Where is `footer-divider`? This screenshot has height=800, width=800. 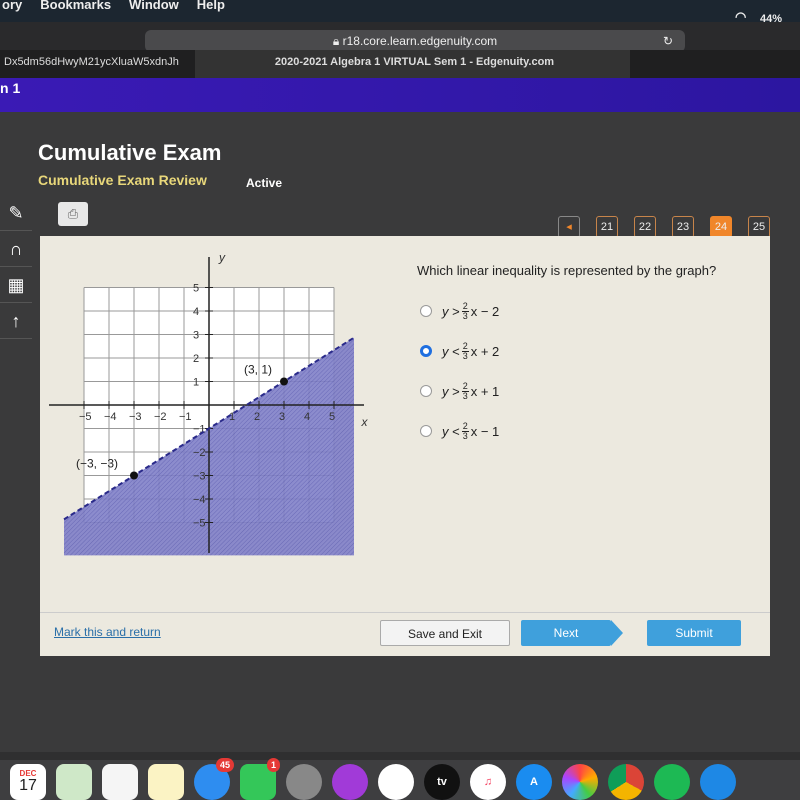 footer-divider is located at coordinates (405, 612).